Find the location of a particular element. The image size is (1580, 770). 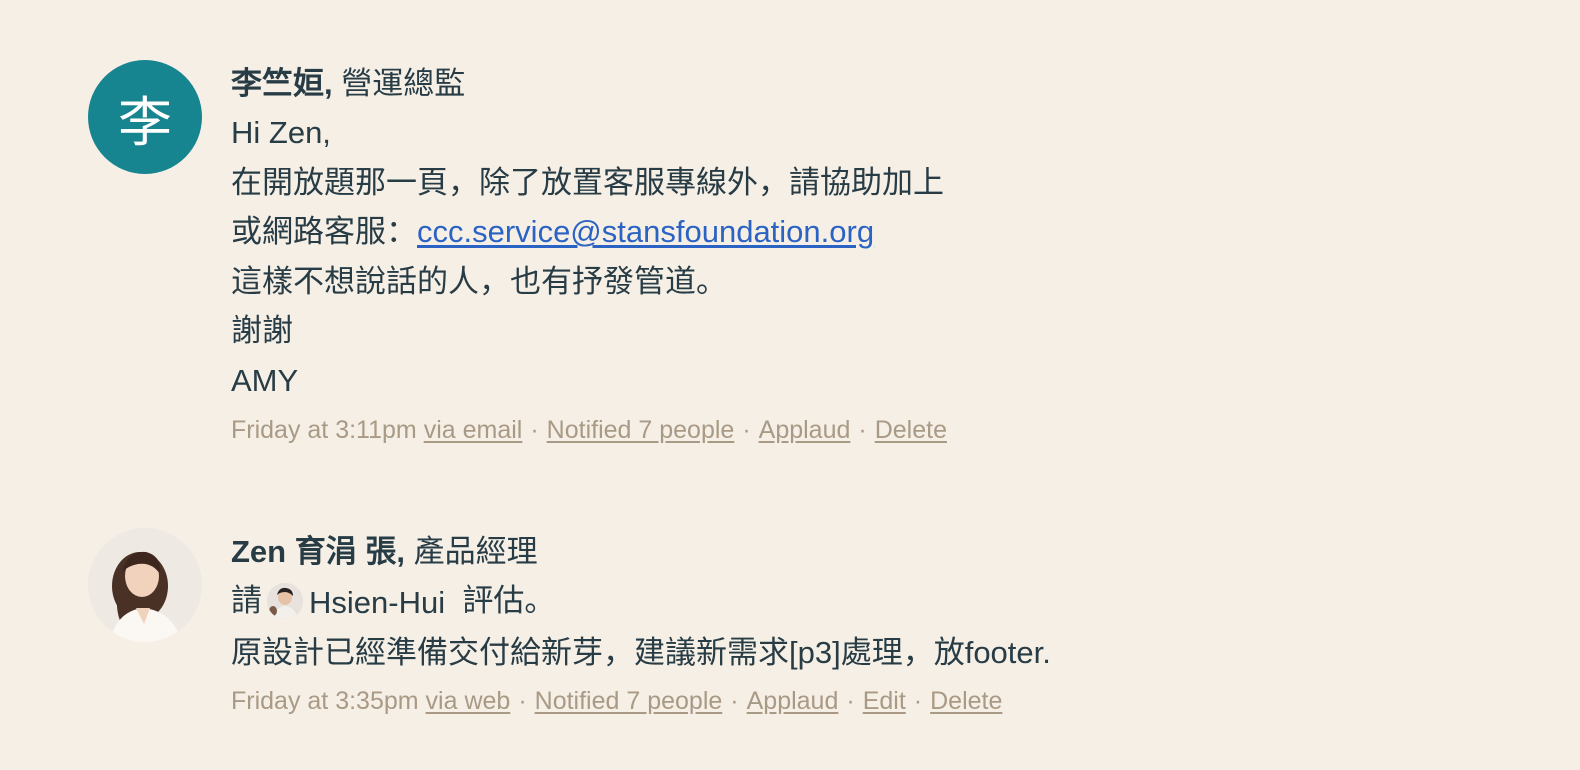

author-title: 產品經理 is located at coordinates (475, 551).